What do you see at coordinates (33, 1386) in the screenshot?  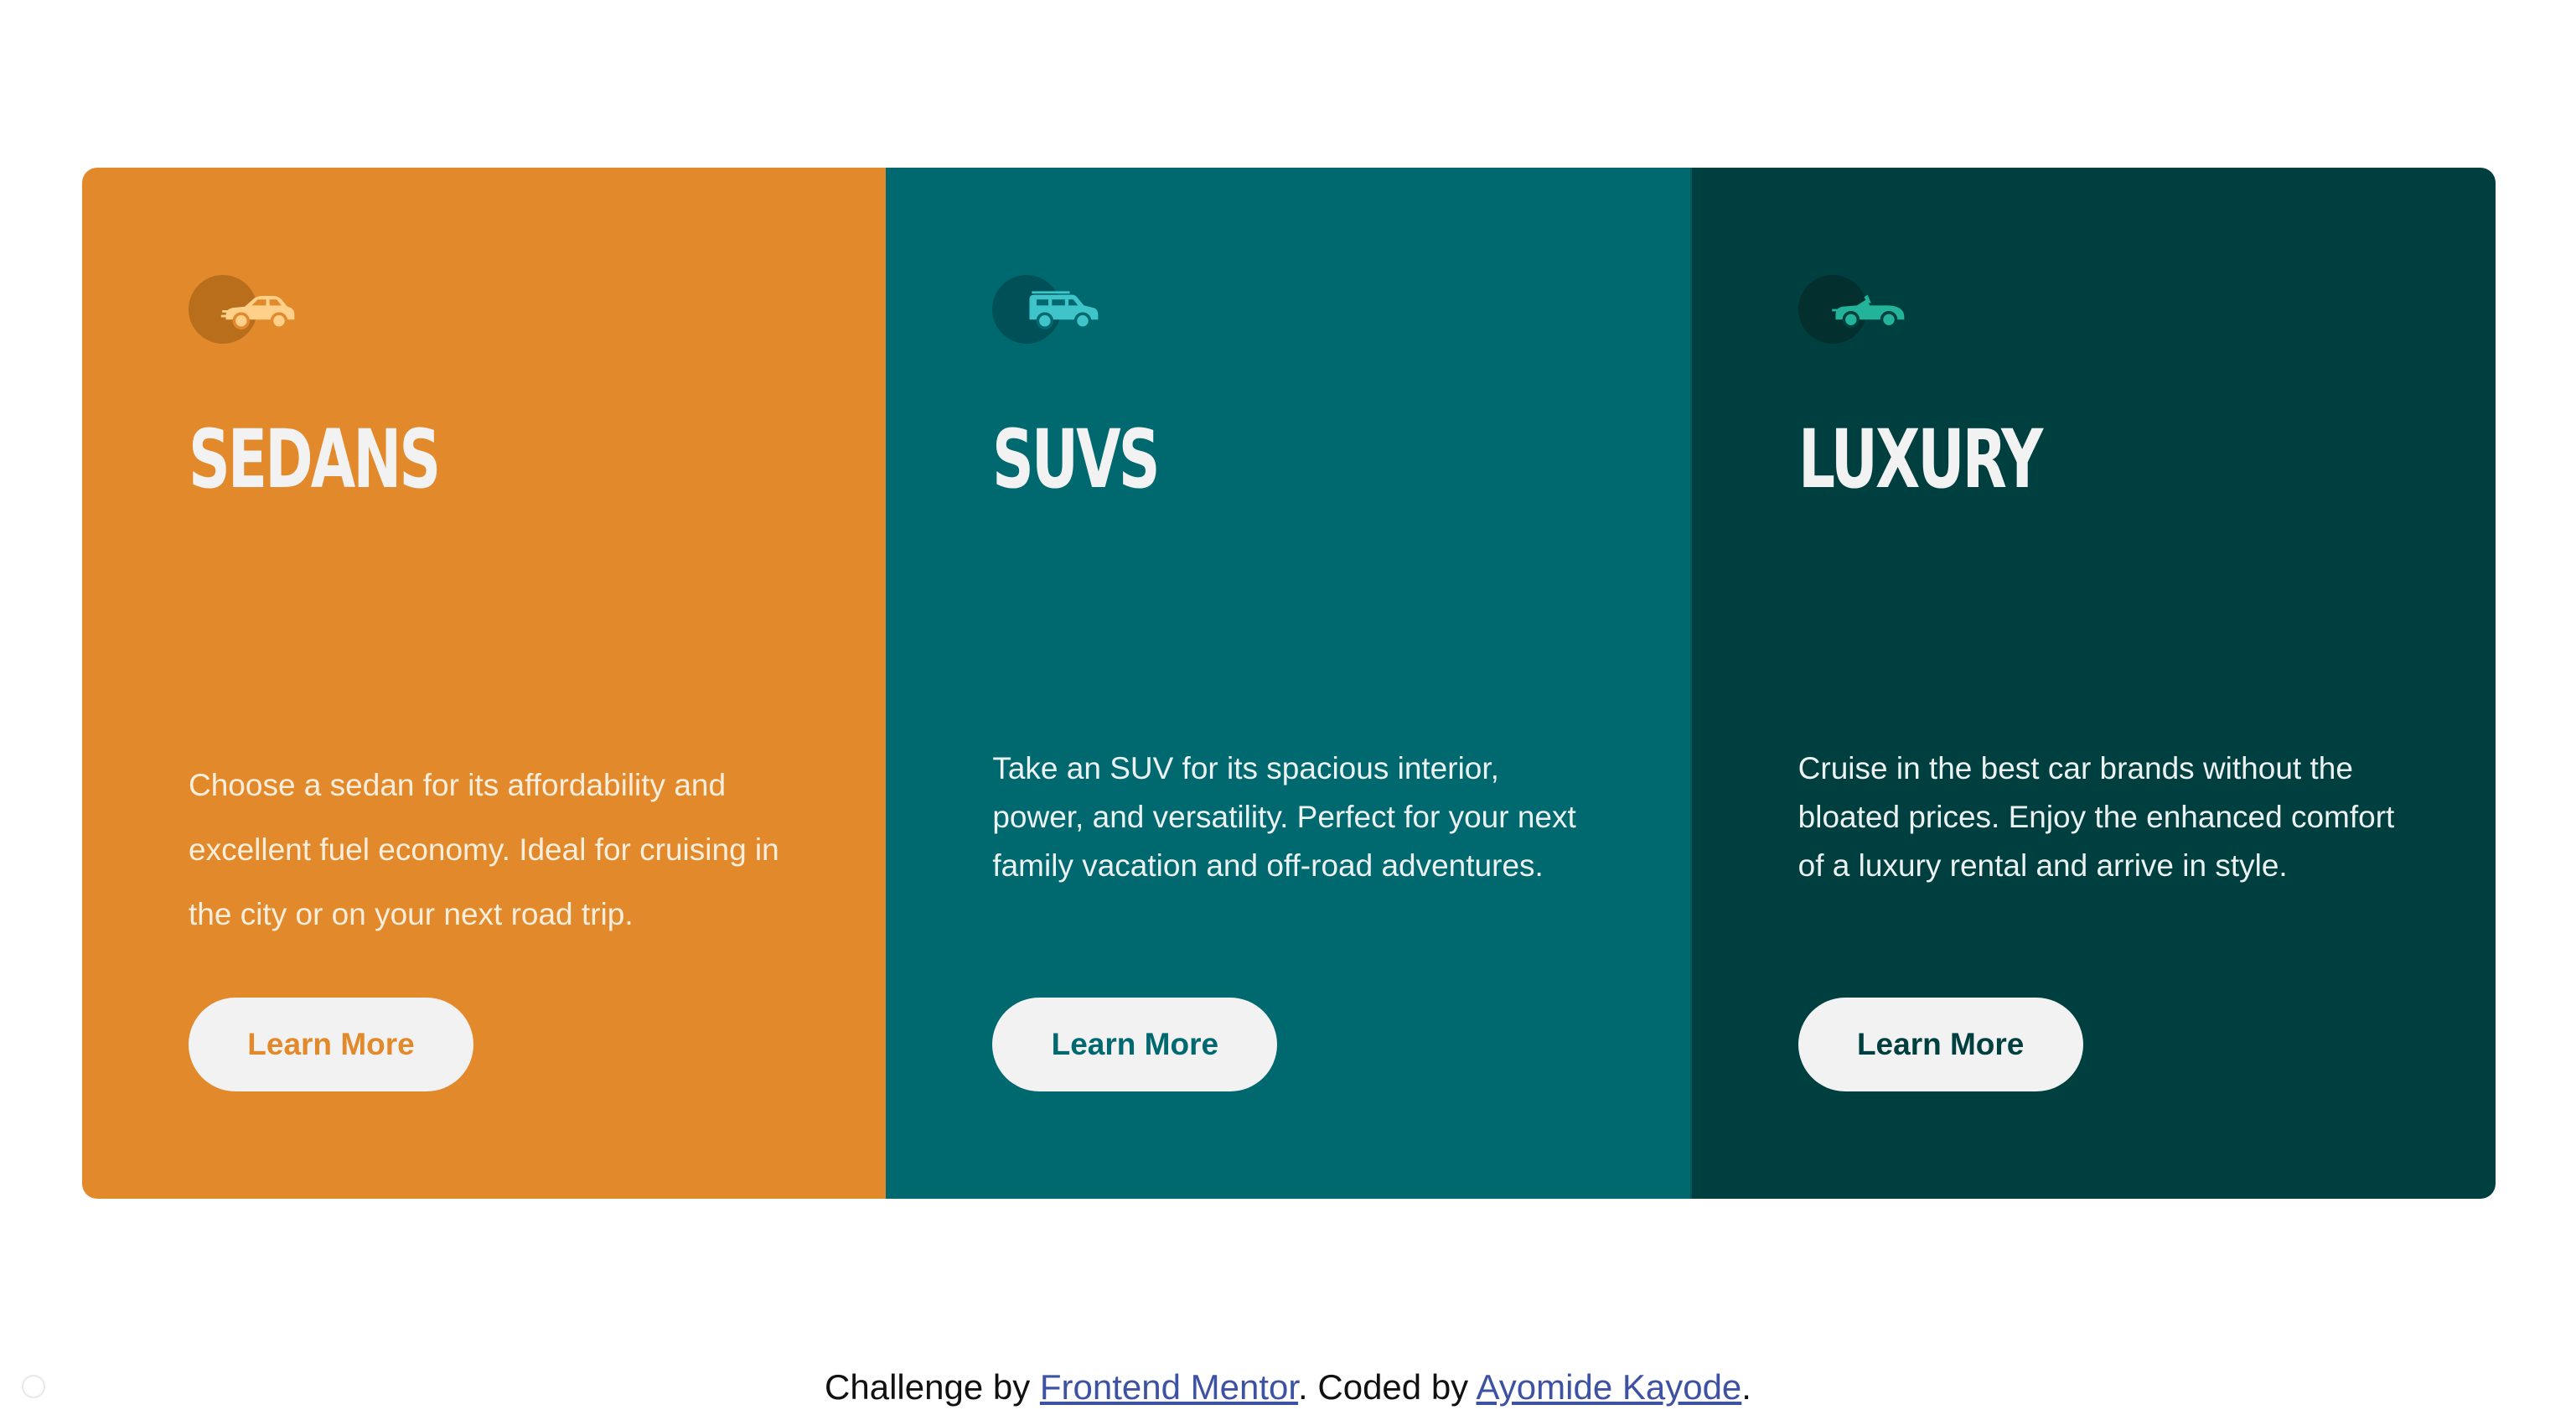 I see `corner-badge-icon` at bounding box center [33, 1386].